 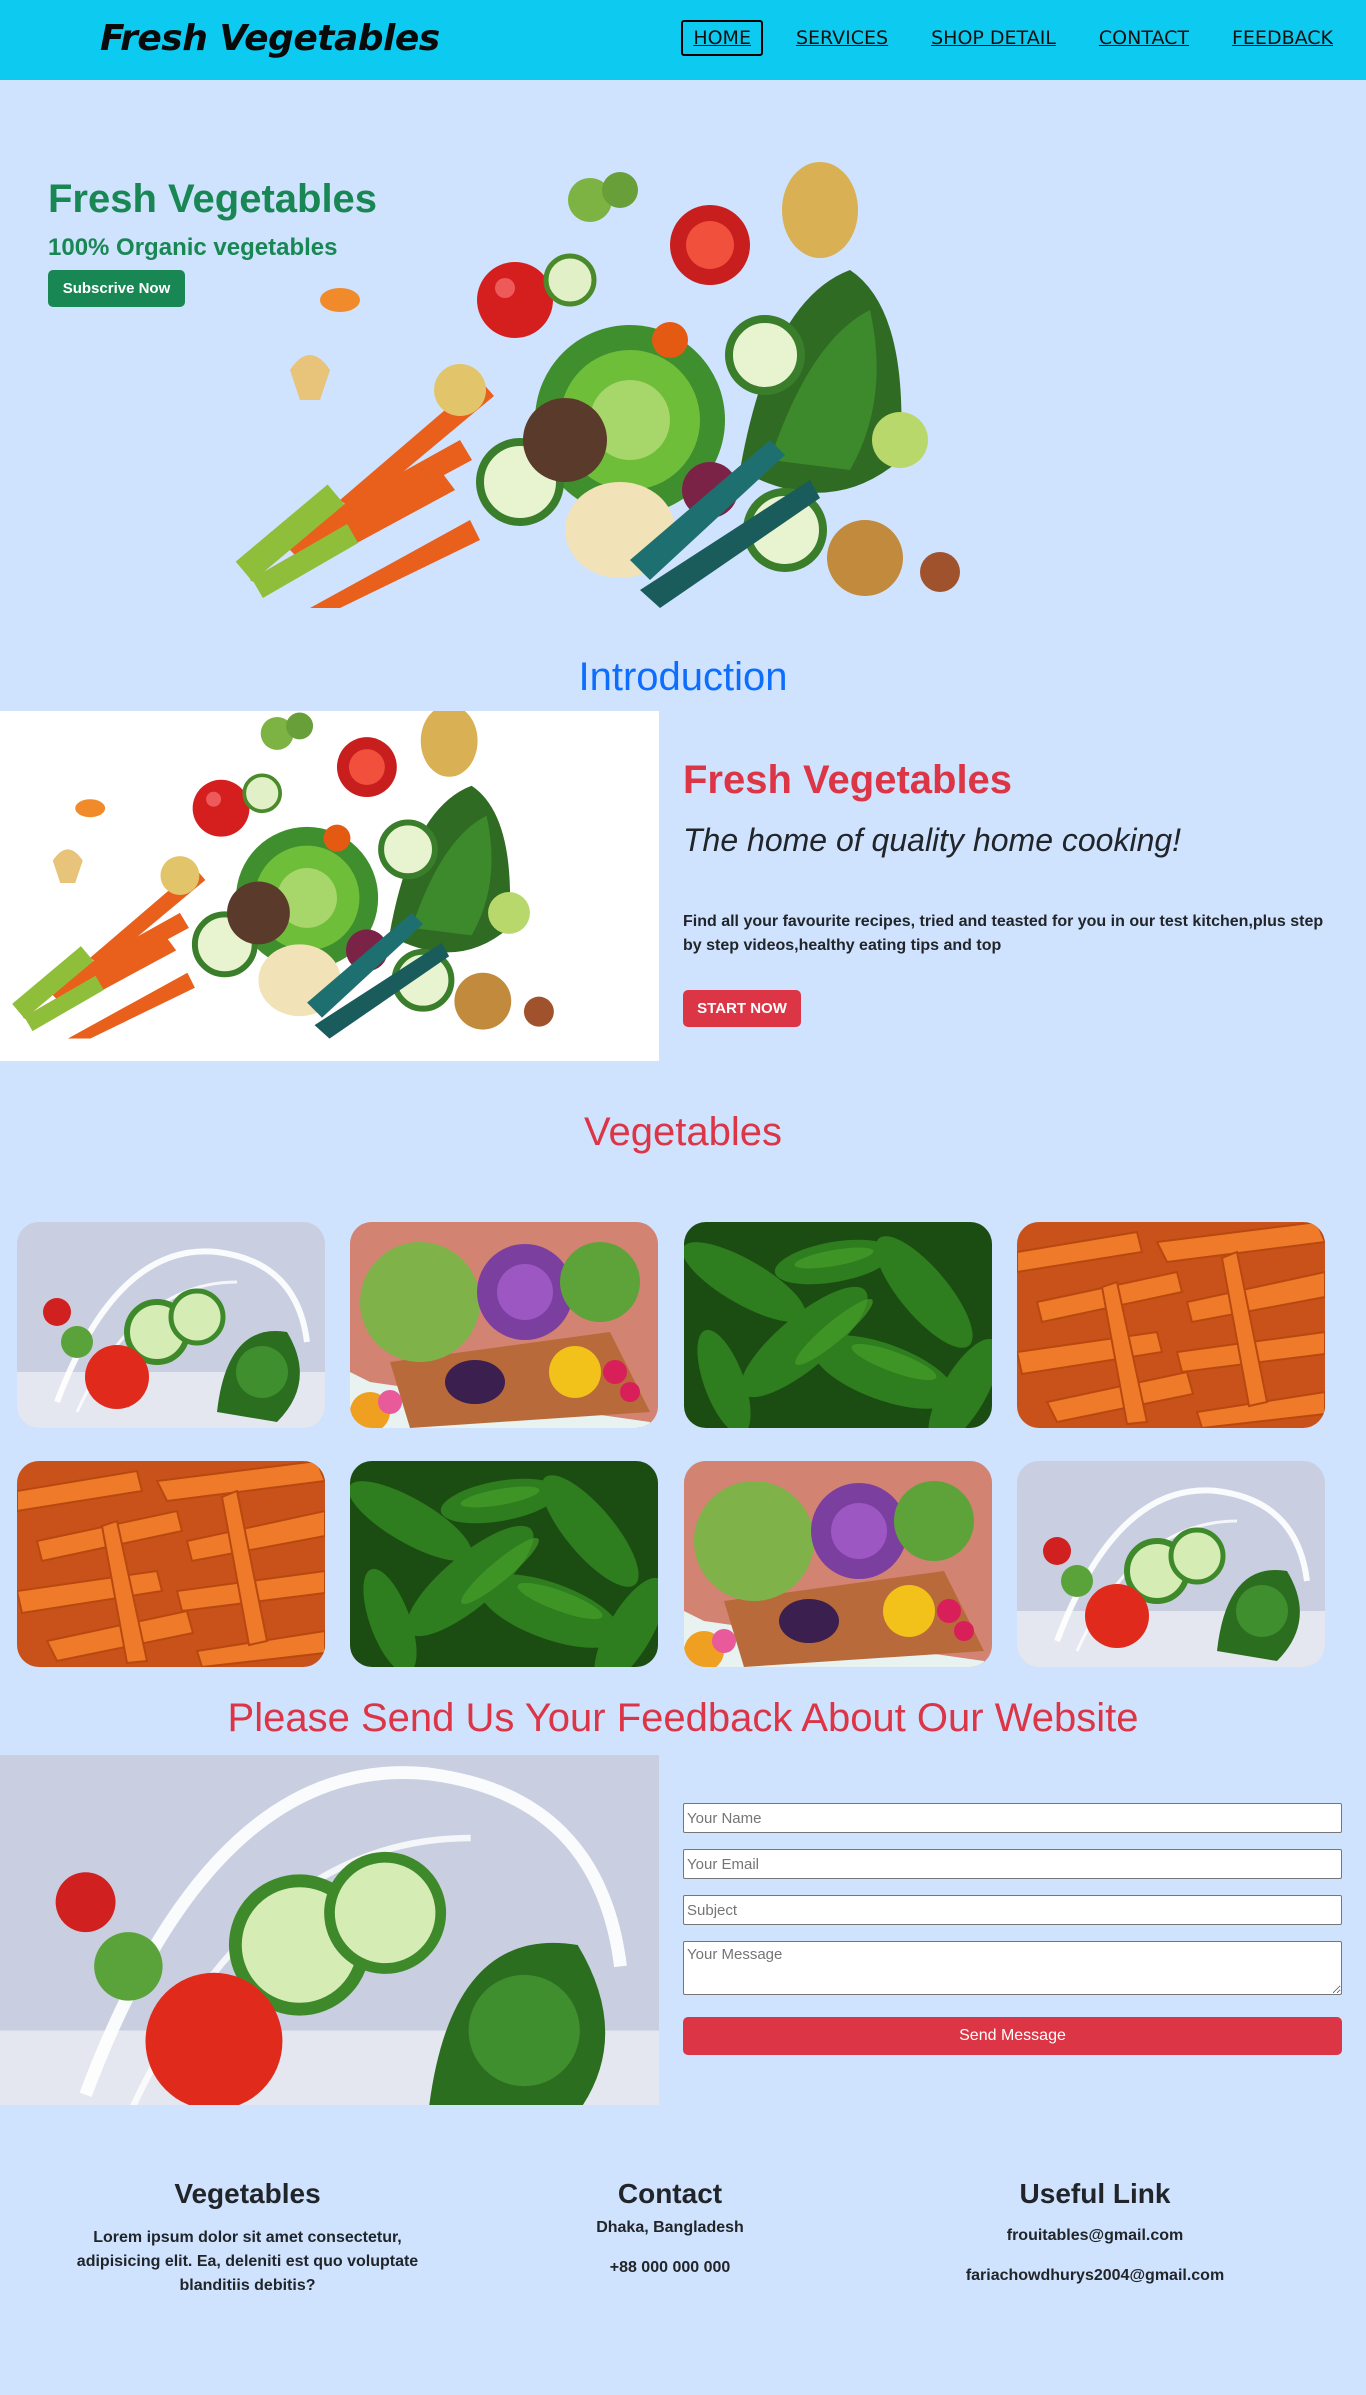 I want to click on vegetables-title: Vegetables, so click(x=683, y=1132).